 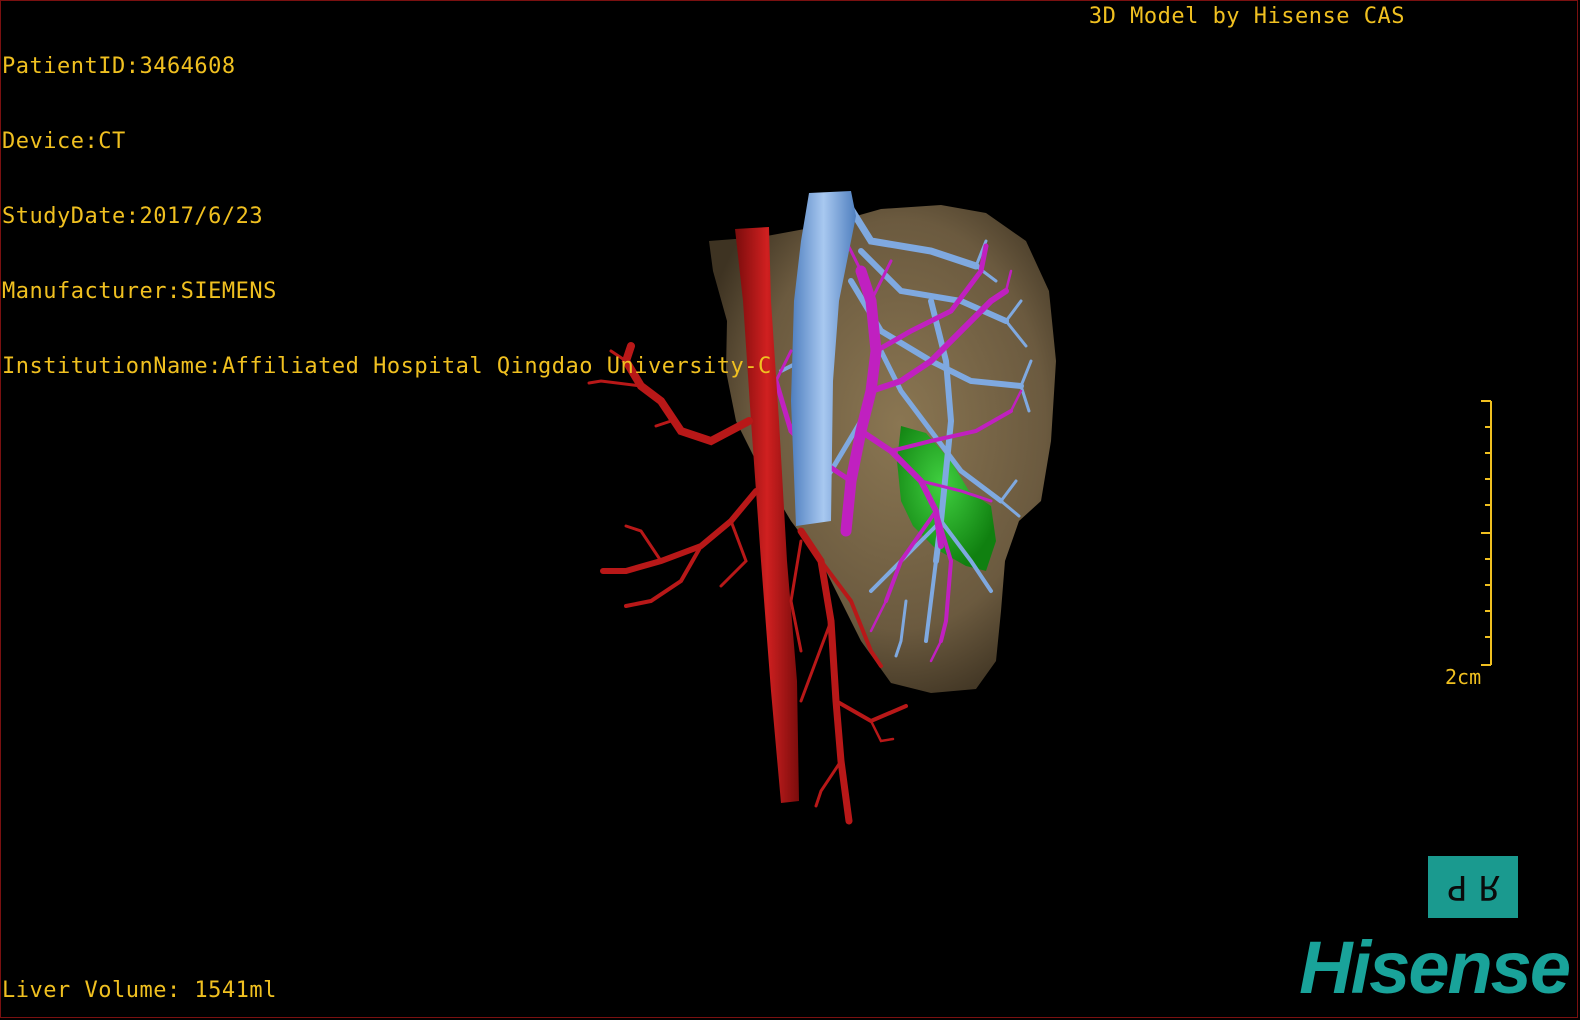 I want to click on patient-id-label: PatientID:3464608, so click(x=119, y=66).